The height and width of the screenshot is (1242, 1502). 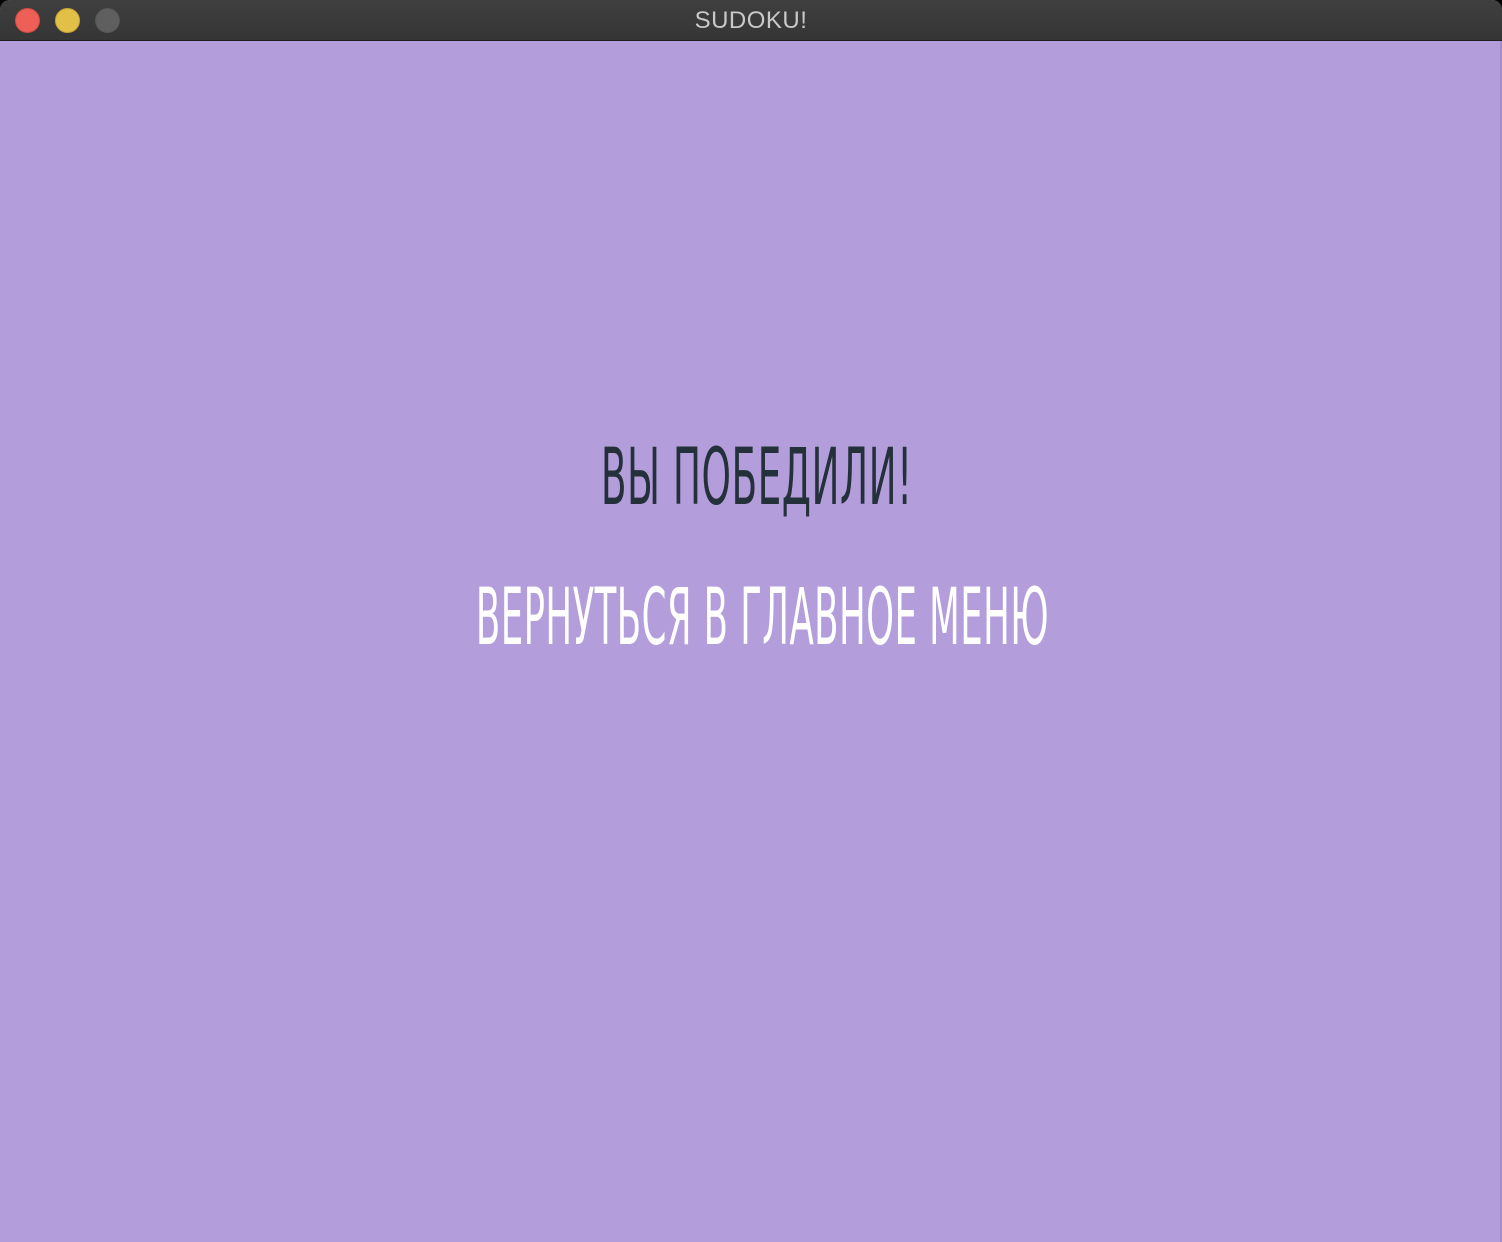 I want to click on back-to-main-menu-button: ВЕРНУТЬСЯ В ГЛАВНОЕ МЕНЮ, so click(x=762, y=618).